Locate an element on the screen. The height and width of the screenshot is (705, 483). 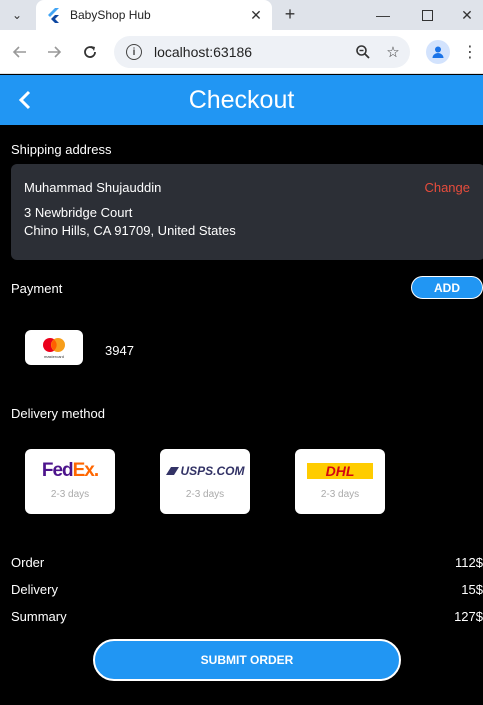
browser-tab-bar: ⌄ BabyShop Hub ✕ + — ✕ is located at coordinates (241, 15).